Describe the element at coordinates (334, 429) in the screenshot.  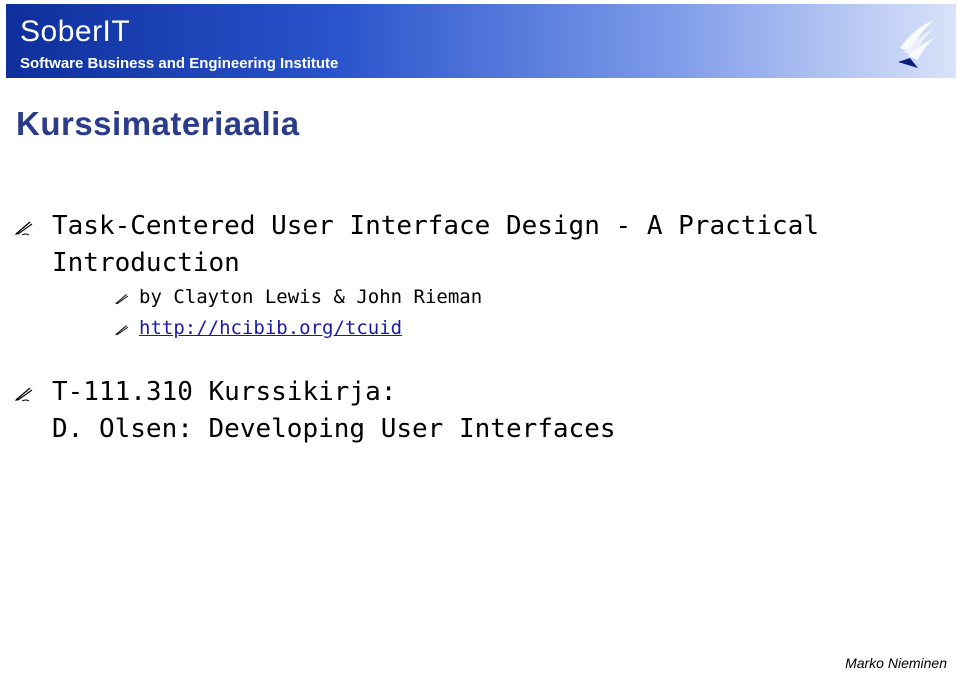
I see `bullet-text-line: D. Olsen: Developing User Interfaces` at that location.